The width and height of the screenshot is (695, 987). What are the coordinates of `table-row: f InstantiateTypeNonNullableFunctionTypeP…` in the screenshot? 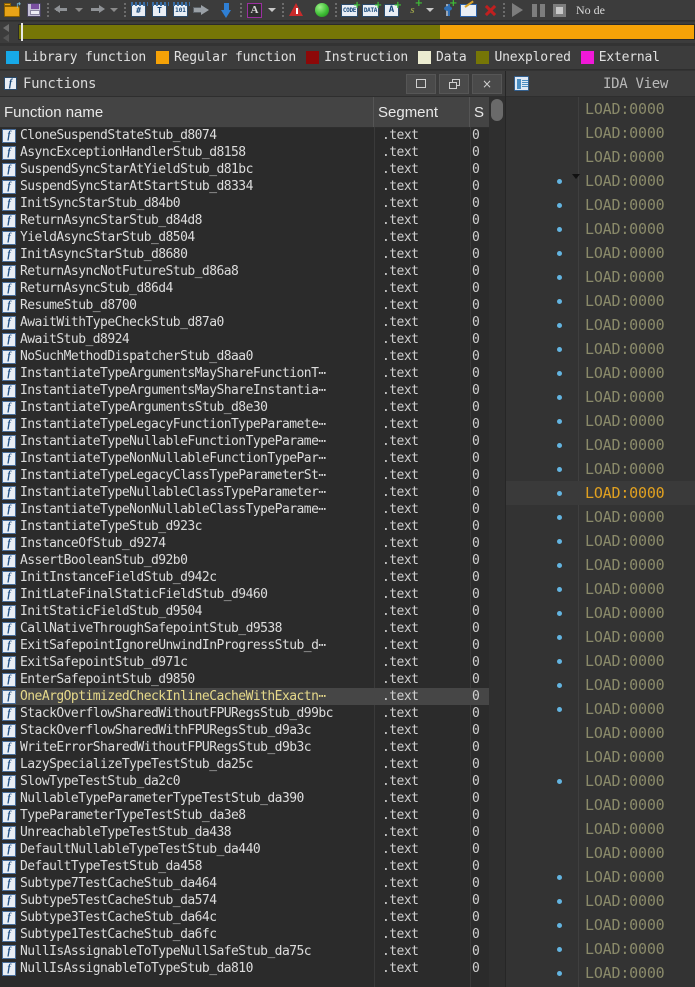 It's located at (252, 458).